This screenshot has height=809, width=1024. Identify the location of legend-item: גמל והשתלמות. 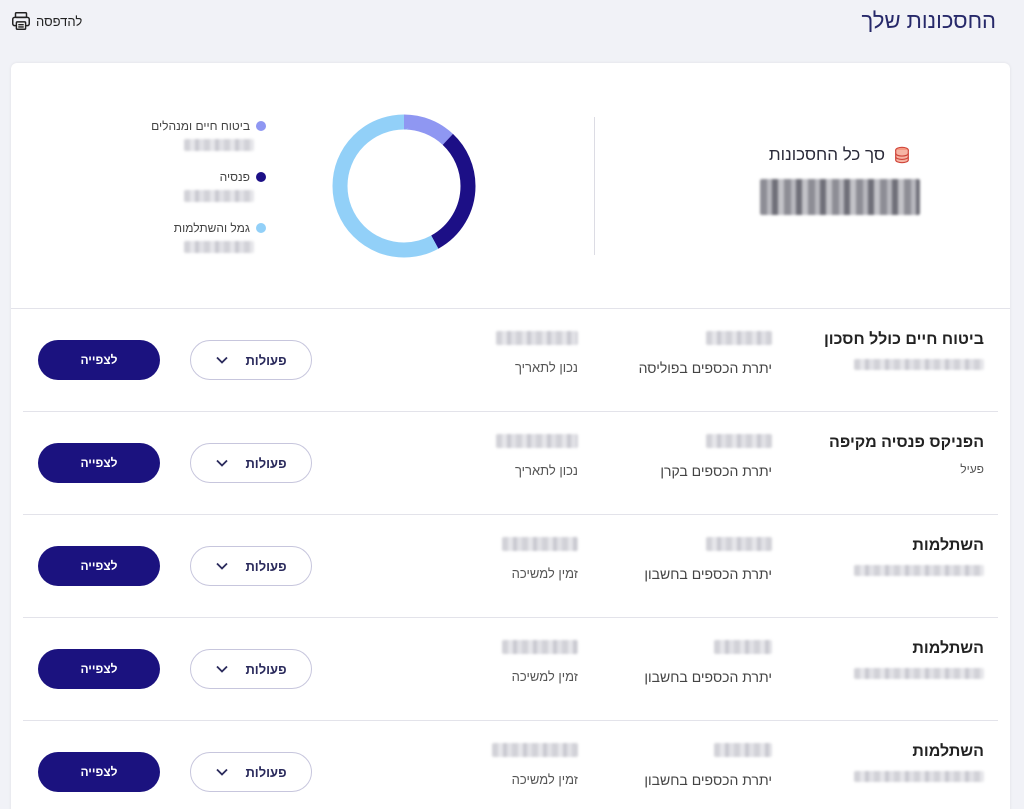
(198, 239).